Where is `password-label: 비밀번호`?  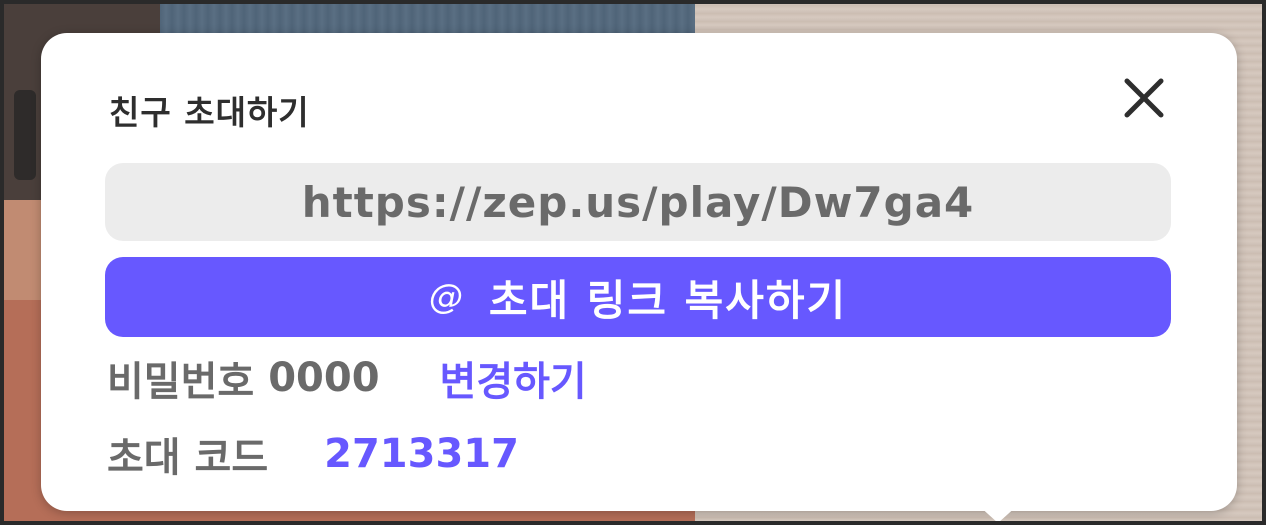
password-label: 비밀번호 is located at coordinates (181, 382).